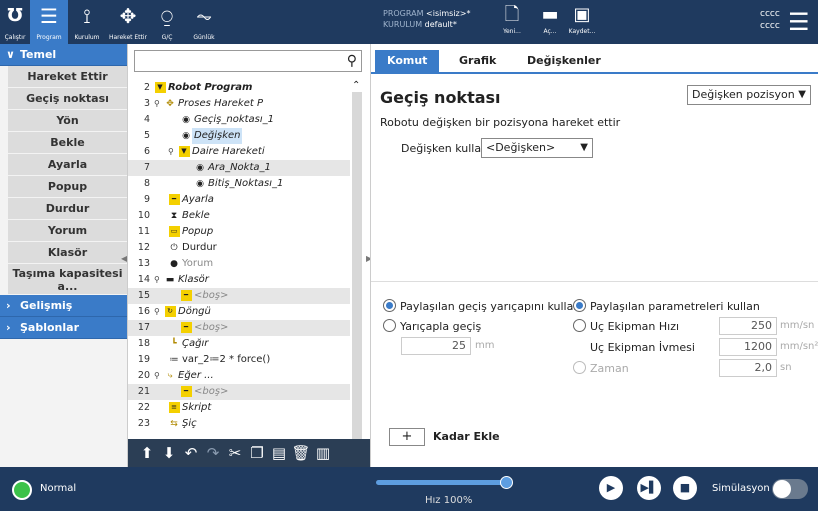  What do you see at coordinates (248, 61) in the screenshot?
I see `tree-search-input: ⚲` at bounding box center [248, 61].